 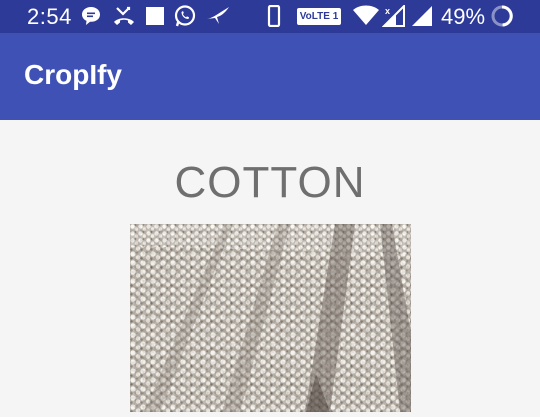 What do you see at coordinates (366, 16) in the screenshot?
I see `wifi-icon` at bounding box center [366, 16].